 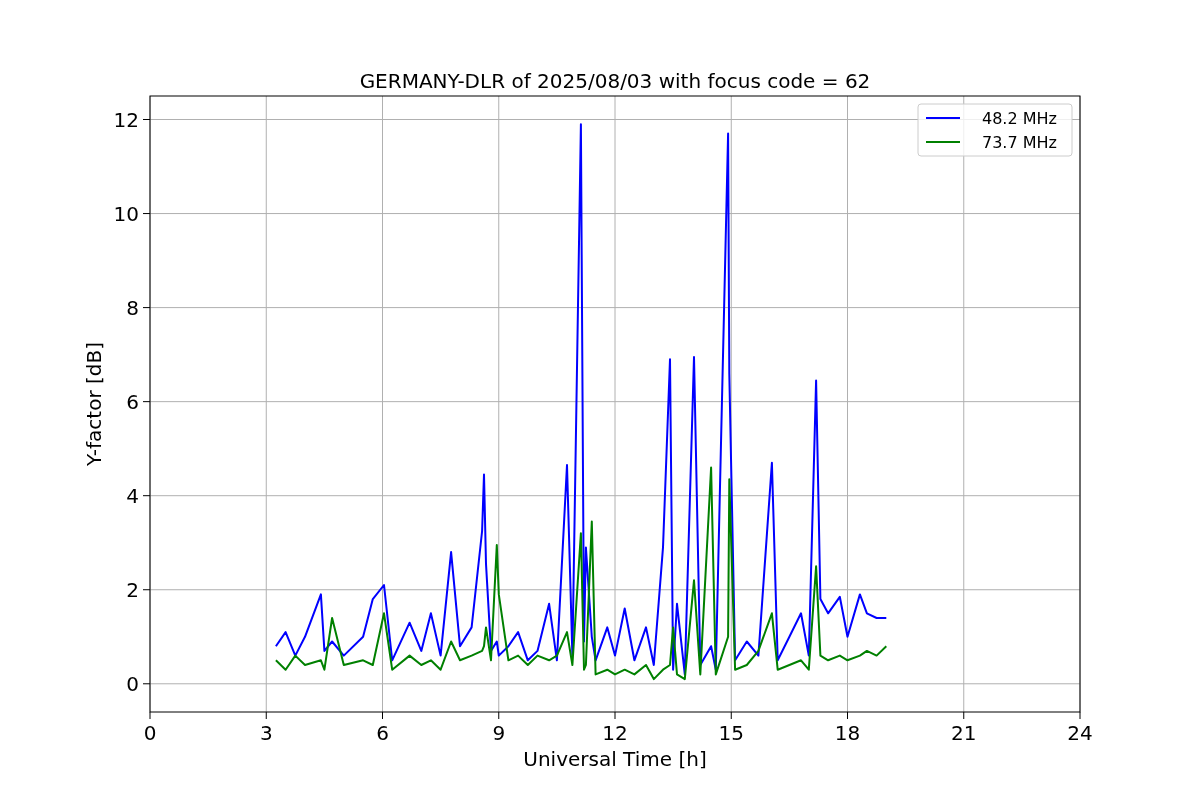 I want to click on tick-label: 10, so click(x=126, y=213).